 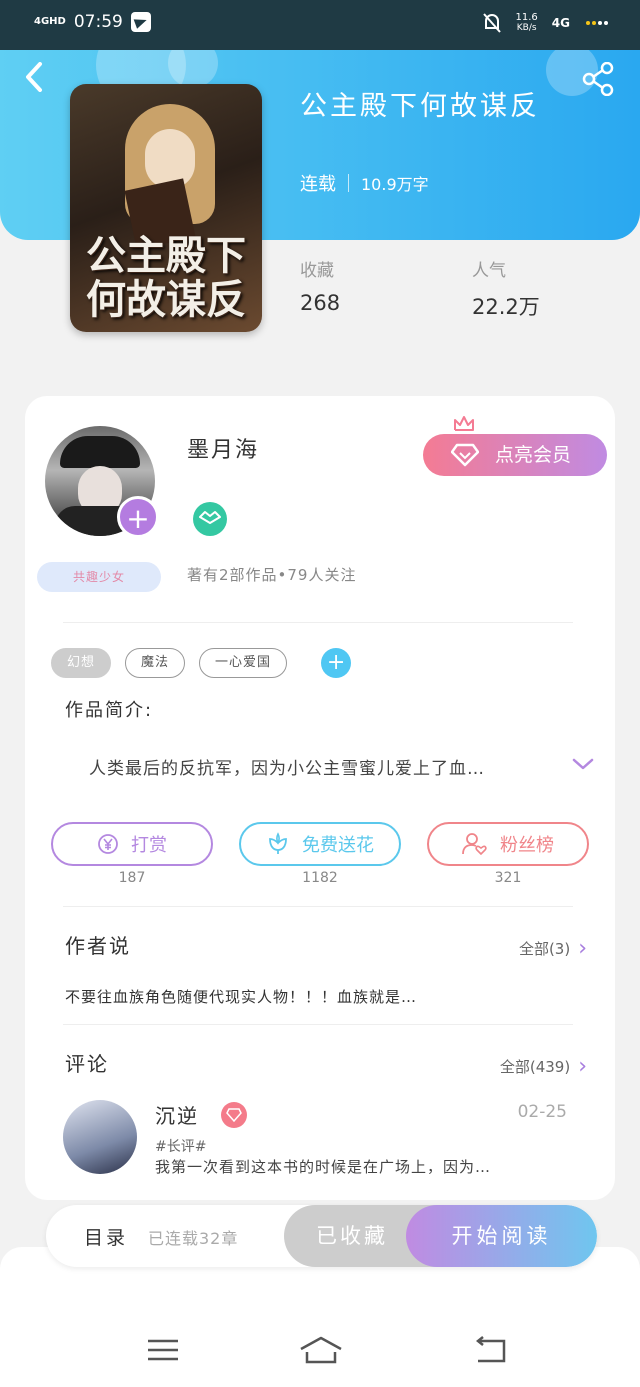 I want to click on send-flower-button: 免费送花, so click(x=320, y=844).